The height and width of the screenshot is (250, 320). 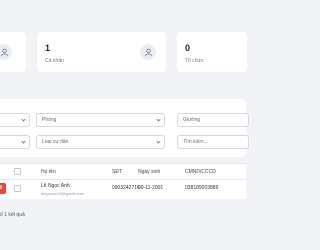 What do you see at coordinates (17, 188) in the screenshot?
I see `row-checkbox` at bounding box center [17, 188].